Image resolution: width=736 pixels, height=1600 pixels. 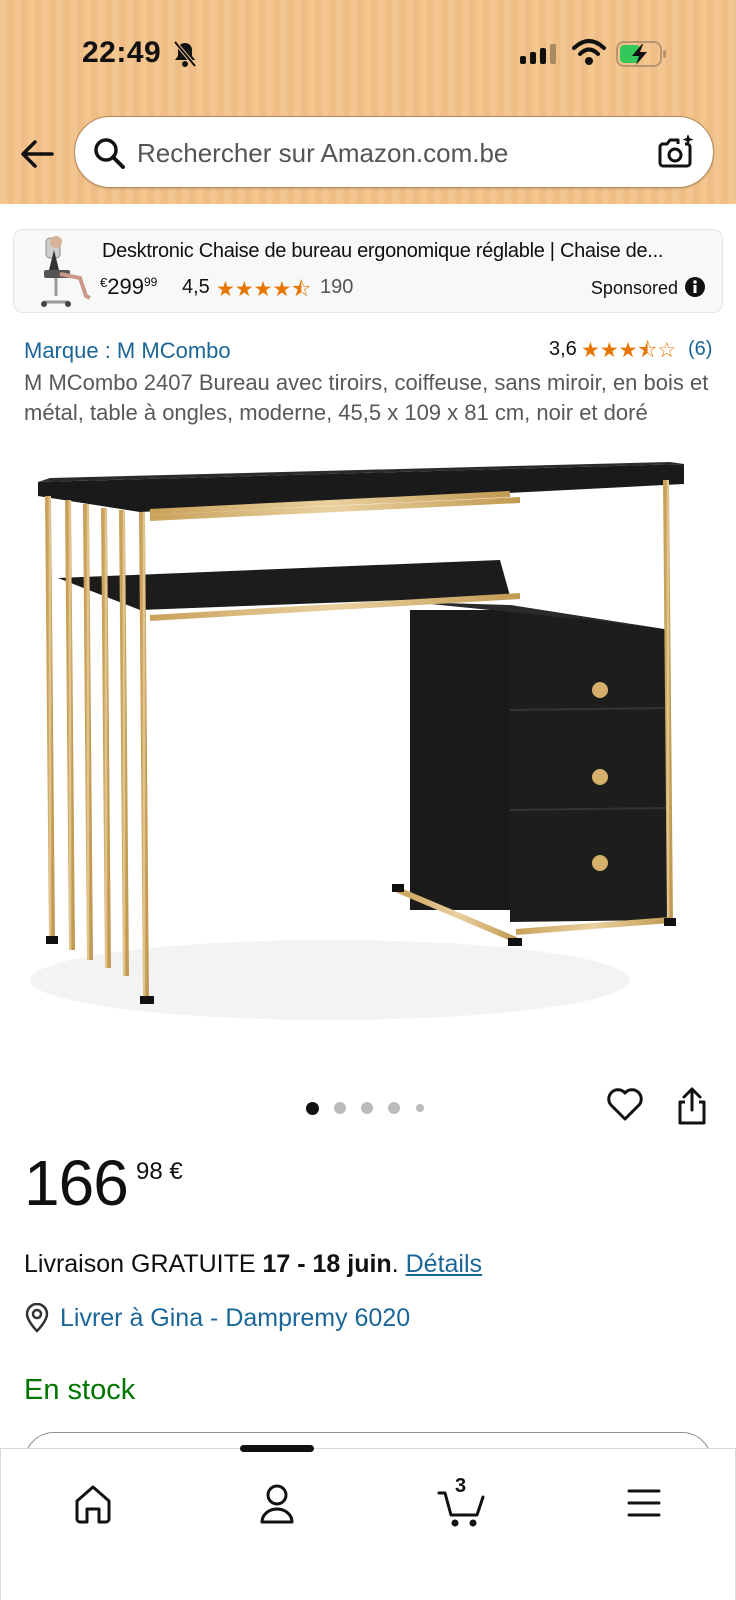 What do you see at coordinates (695, 287) in the screenshot?
I see `info-icon` at bounding box center [695, 287].